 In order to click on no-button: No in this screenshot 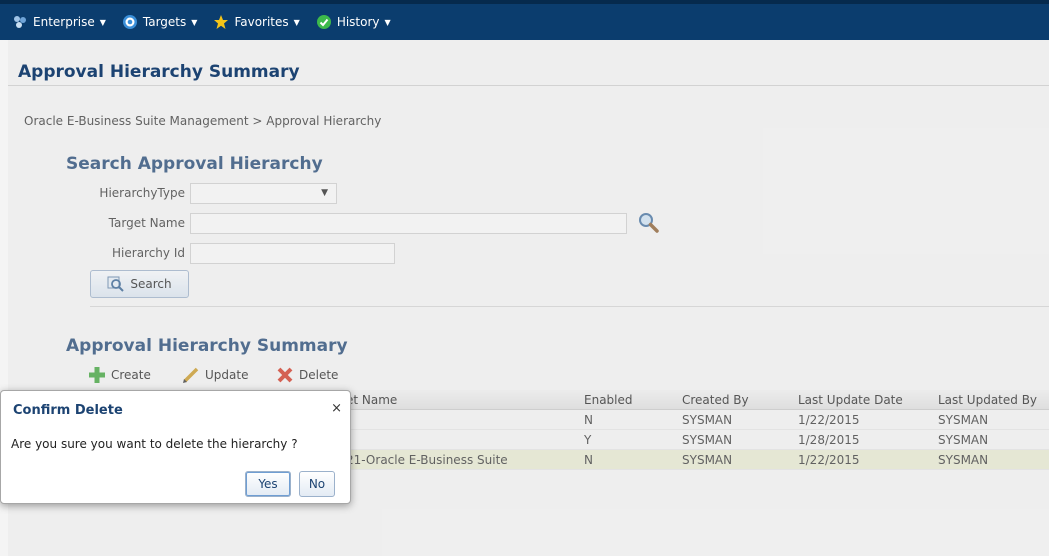, I will do `click(317, 484)`.